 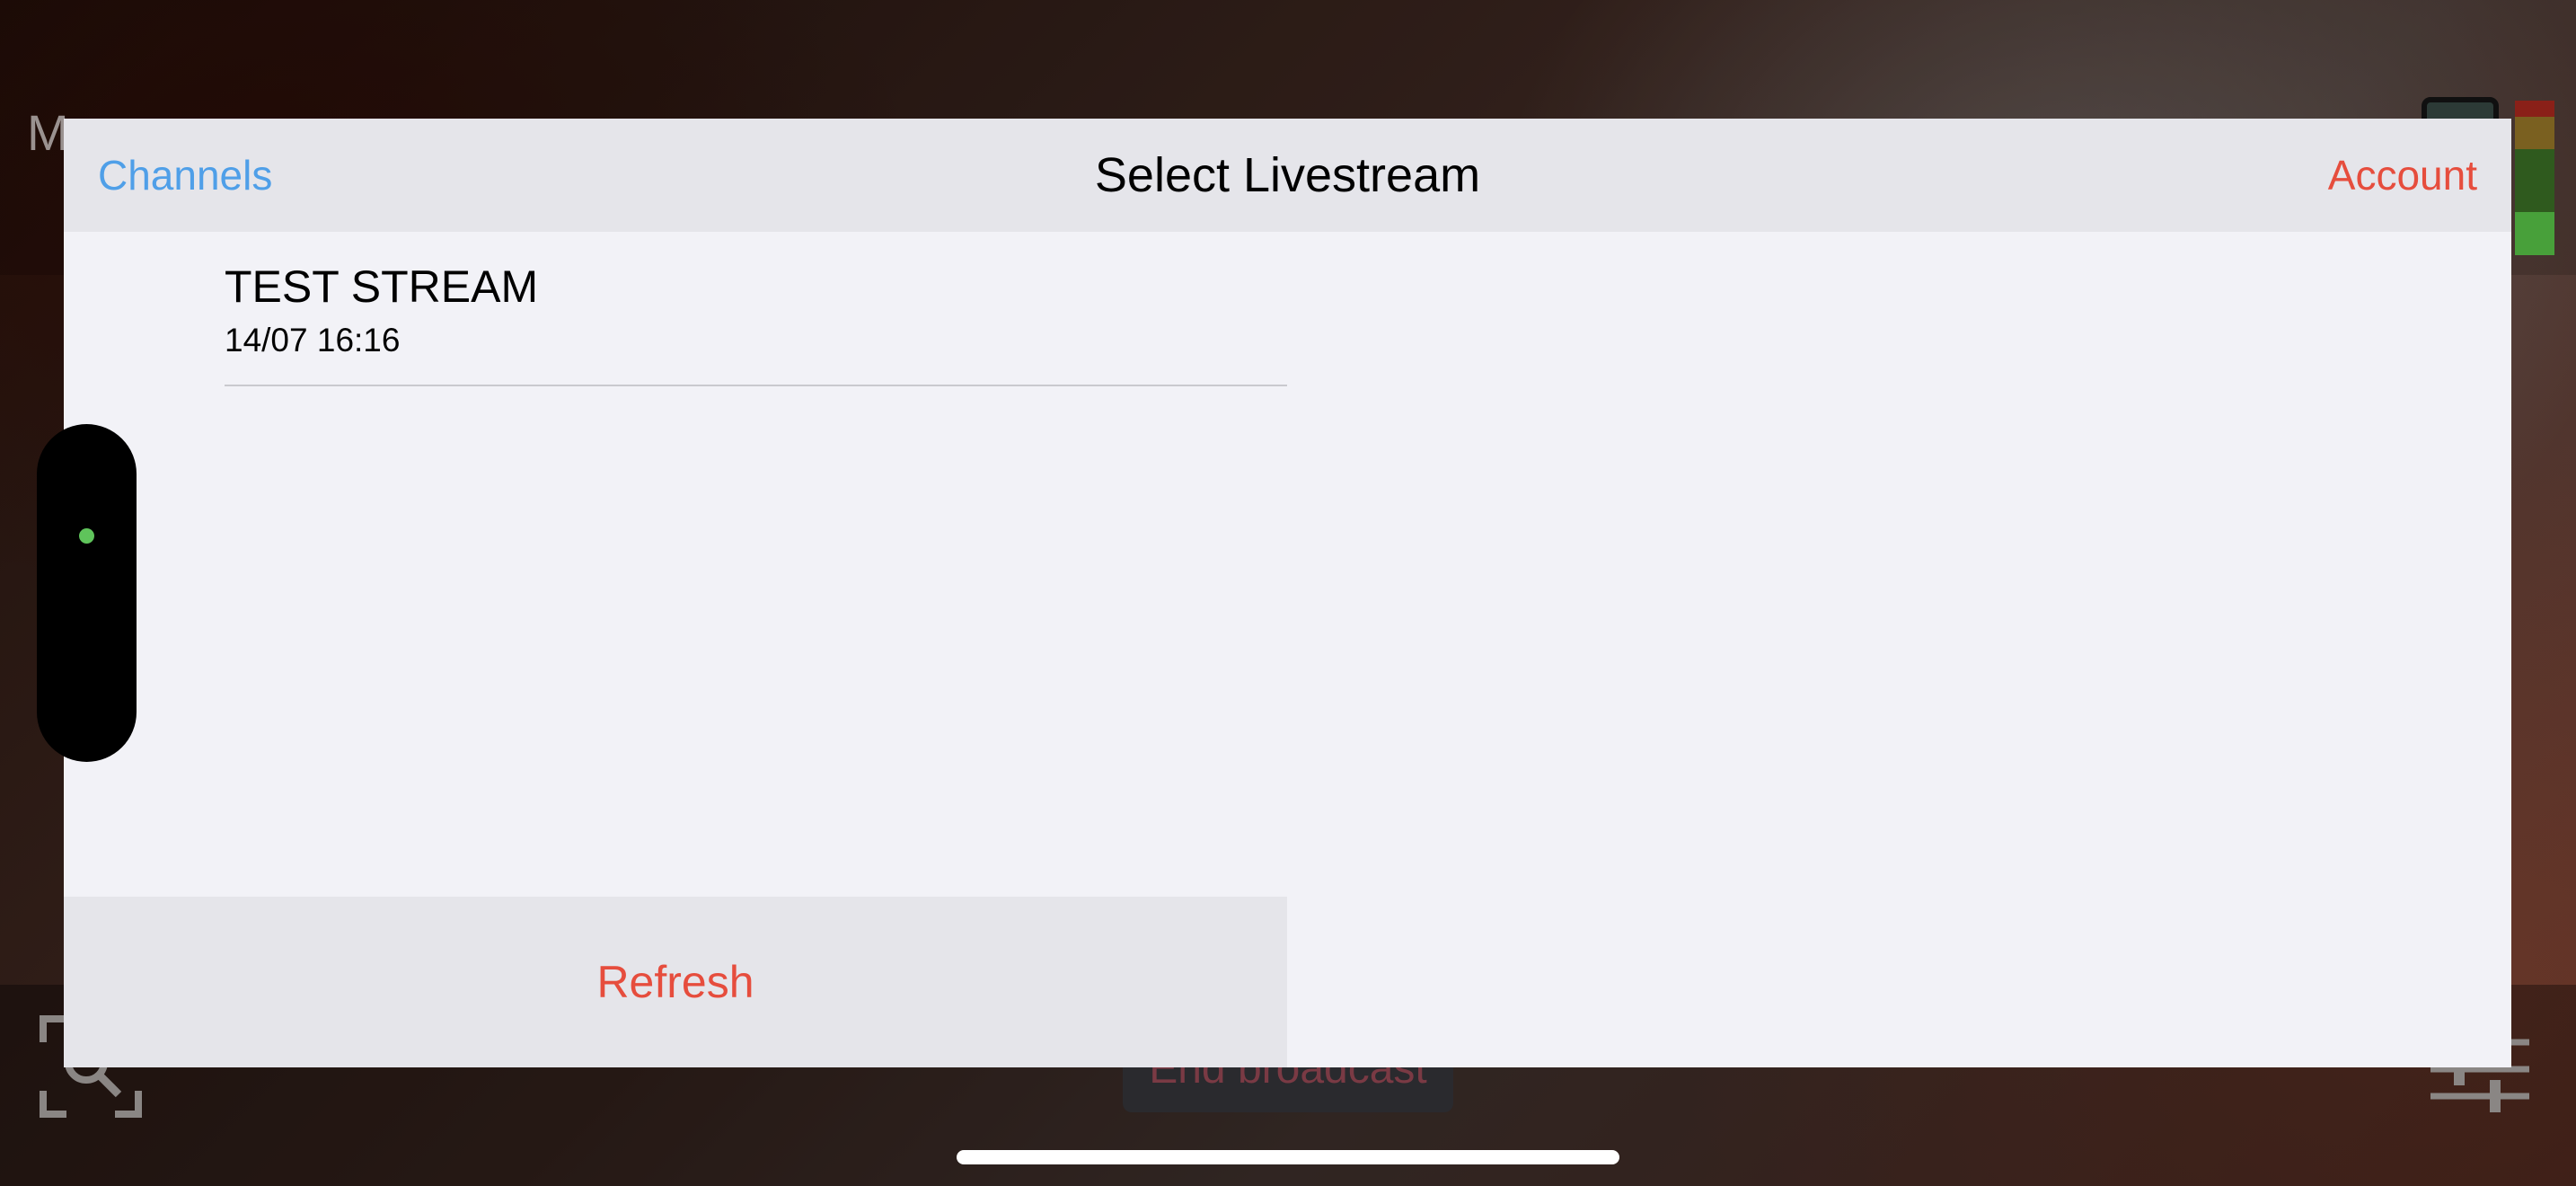 I want to click on refresh-button: Refresh, so click(x=675, y=982).